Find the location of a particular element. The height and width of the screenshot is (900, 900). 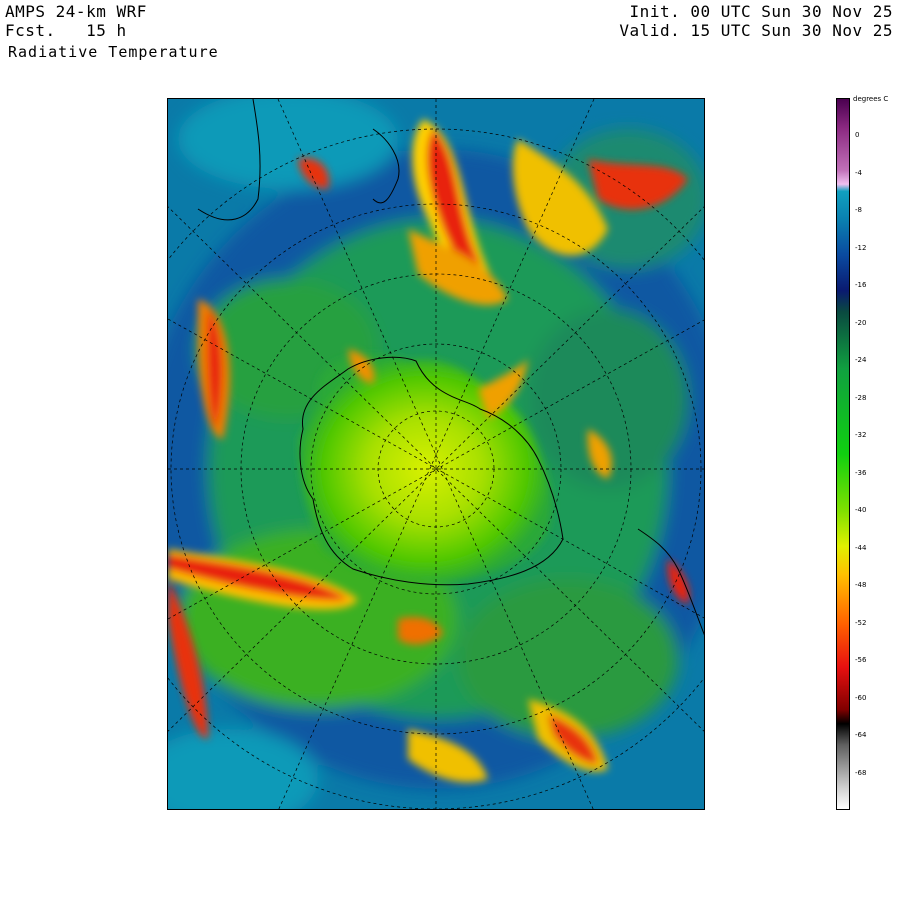

colorbar-tick-label: -24 is located at coordinates (861, 360).